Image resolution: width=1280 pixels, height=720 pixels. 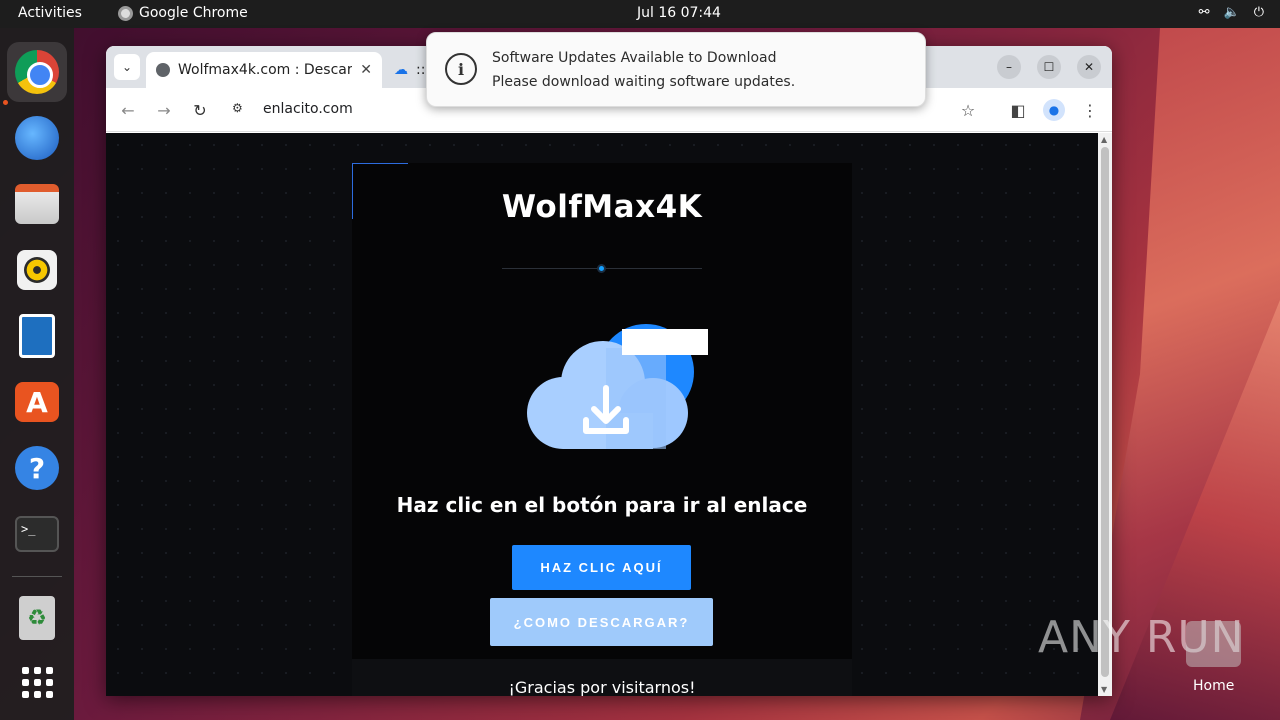 I want to click on help-icon: ?, so click(x=37, y=468).